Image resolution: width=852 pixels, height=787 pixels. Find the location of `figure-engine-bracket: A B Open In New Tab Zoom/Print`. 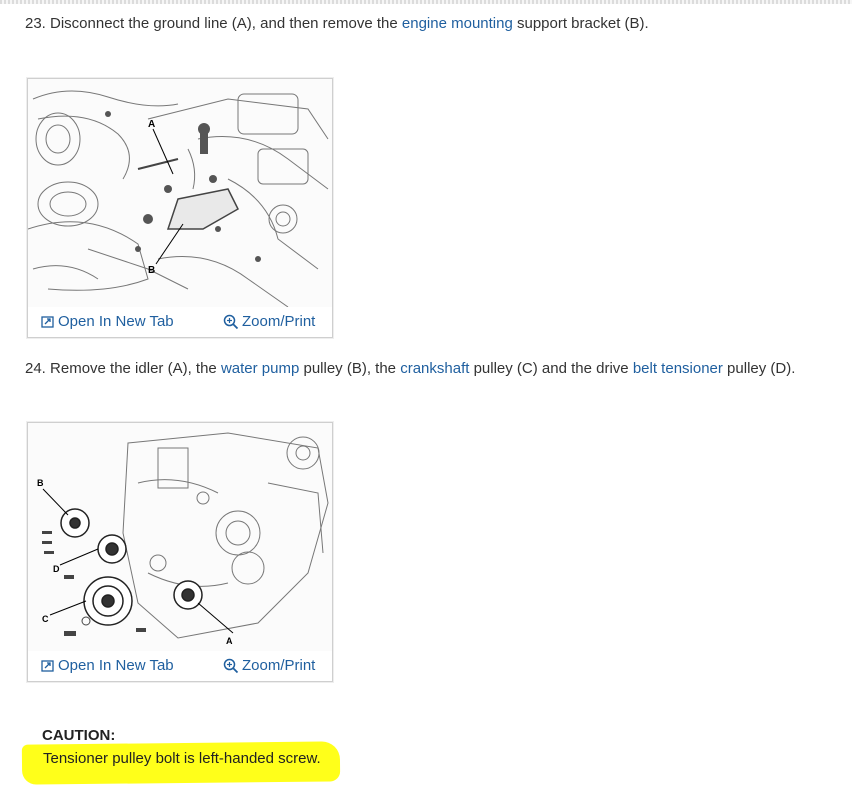

figure-engine-bracket: A B Open In New Tab Zoom/Print is located at coordinates (180, 208).